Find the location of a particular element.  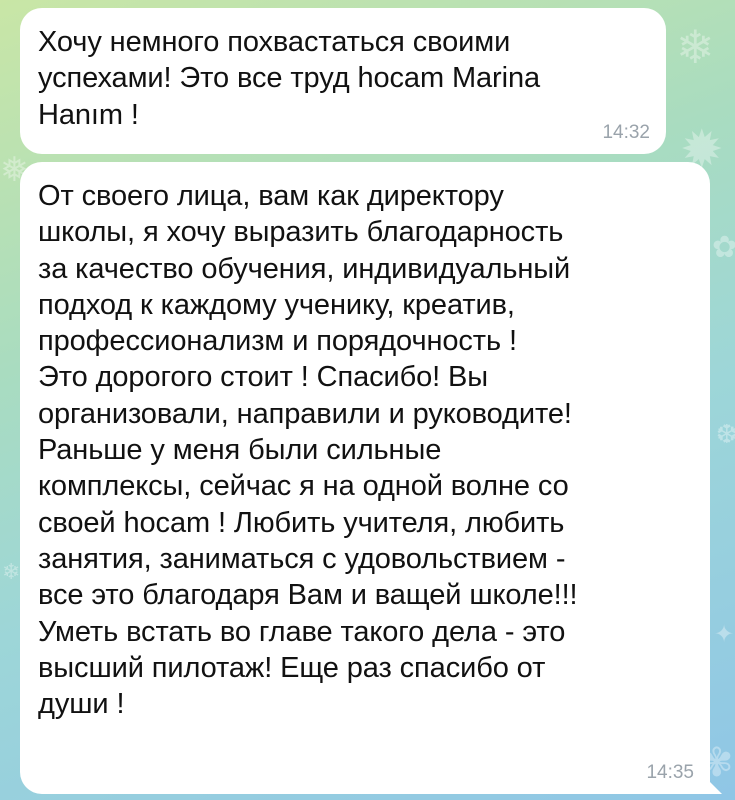

bubble-tail is located at coordinates (711, 783).